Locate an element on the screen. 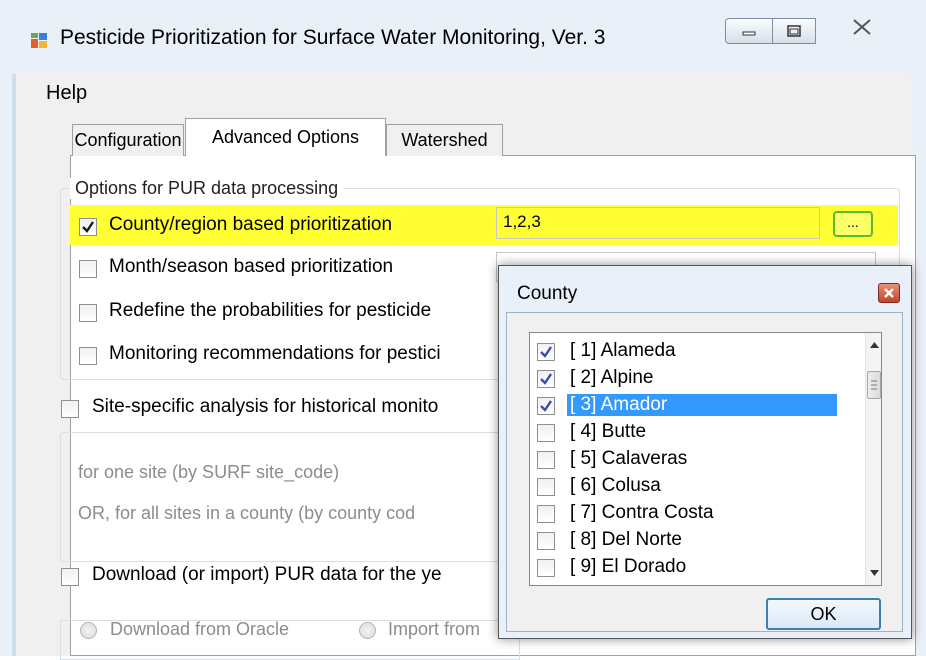 This screenshot has width=926, height=660. download-label: Download (or import) PUR data for the ye is located at coordinates (267, 574).